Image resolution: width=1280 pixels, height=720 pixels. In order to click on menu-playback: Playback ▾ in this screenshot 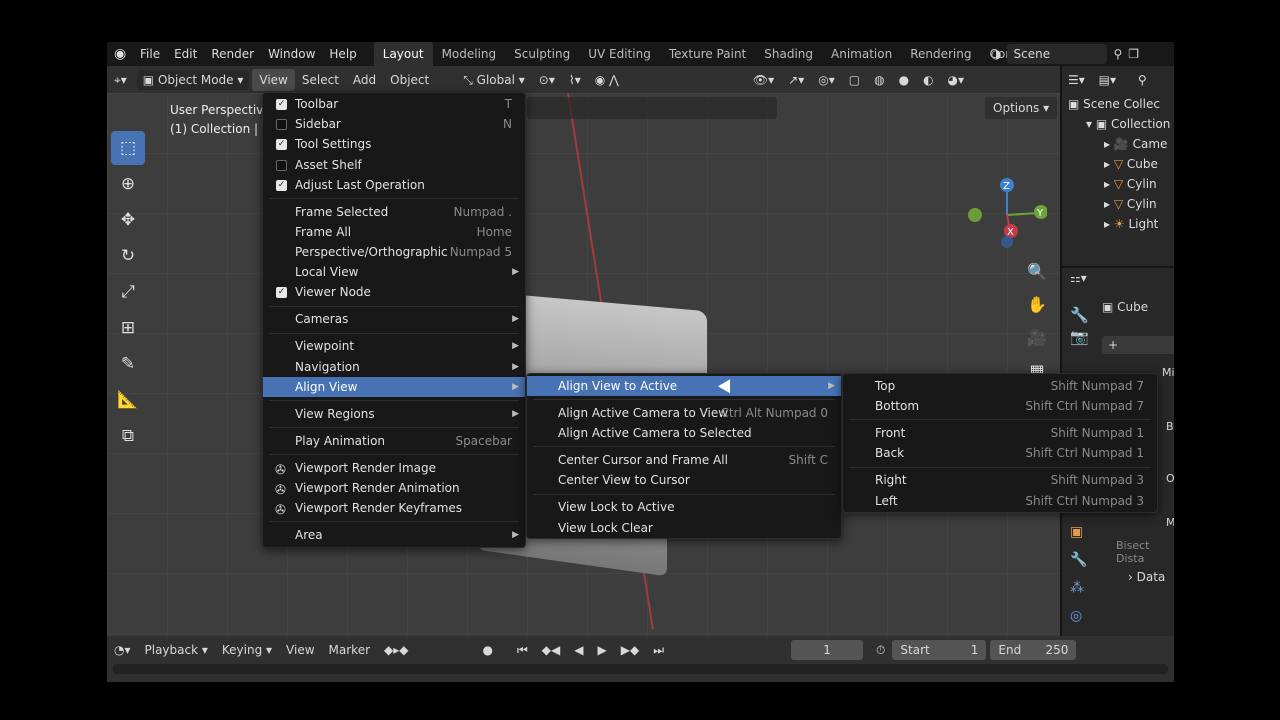, I will do `click(176, 650)`.